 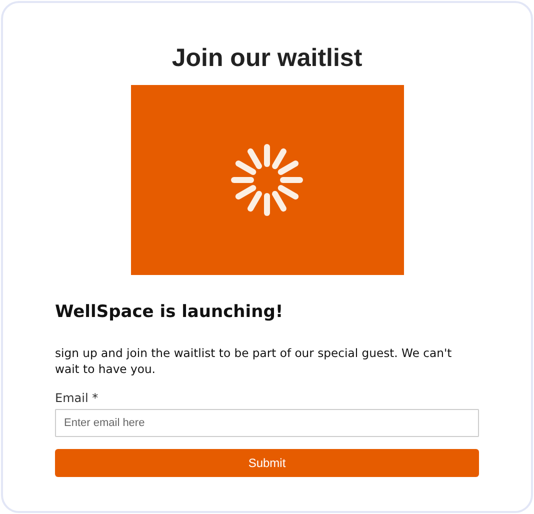 I want to click on page-title: Join our waitlist, so click(x=267, y=58).